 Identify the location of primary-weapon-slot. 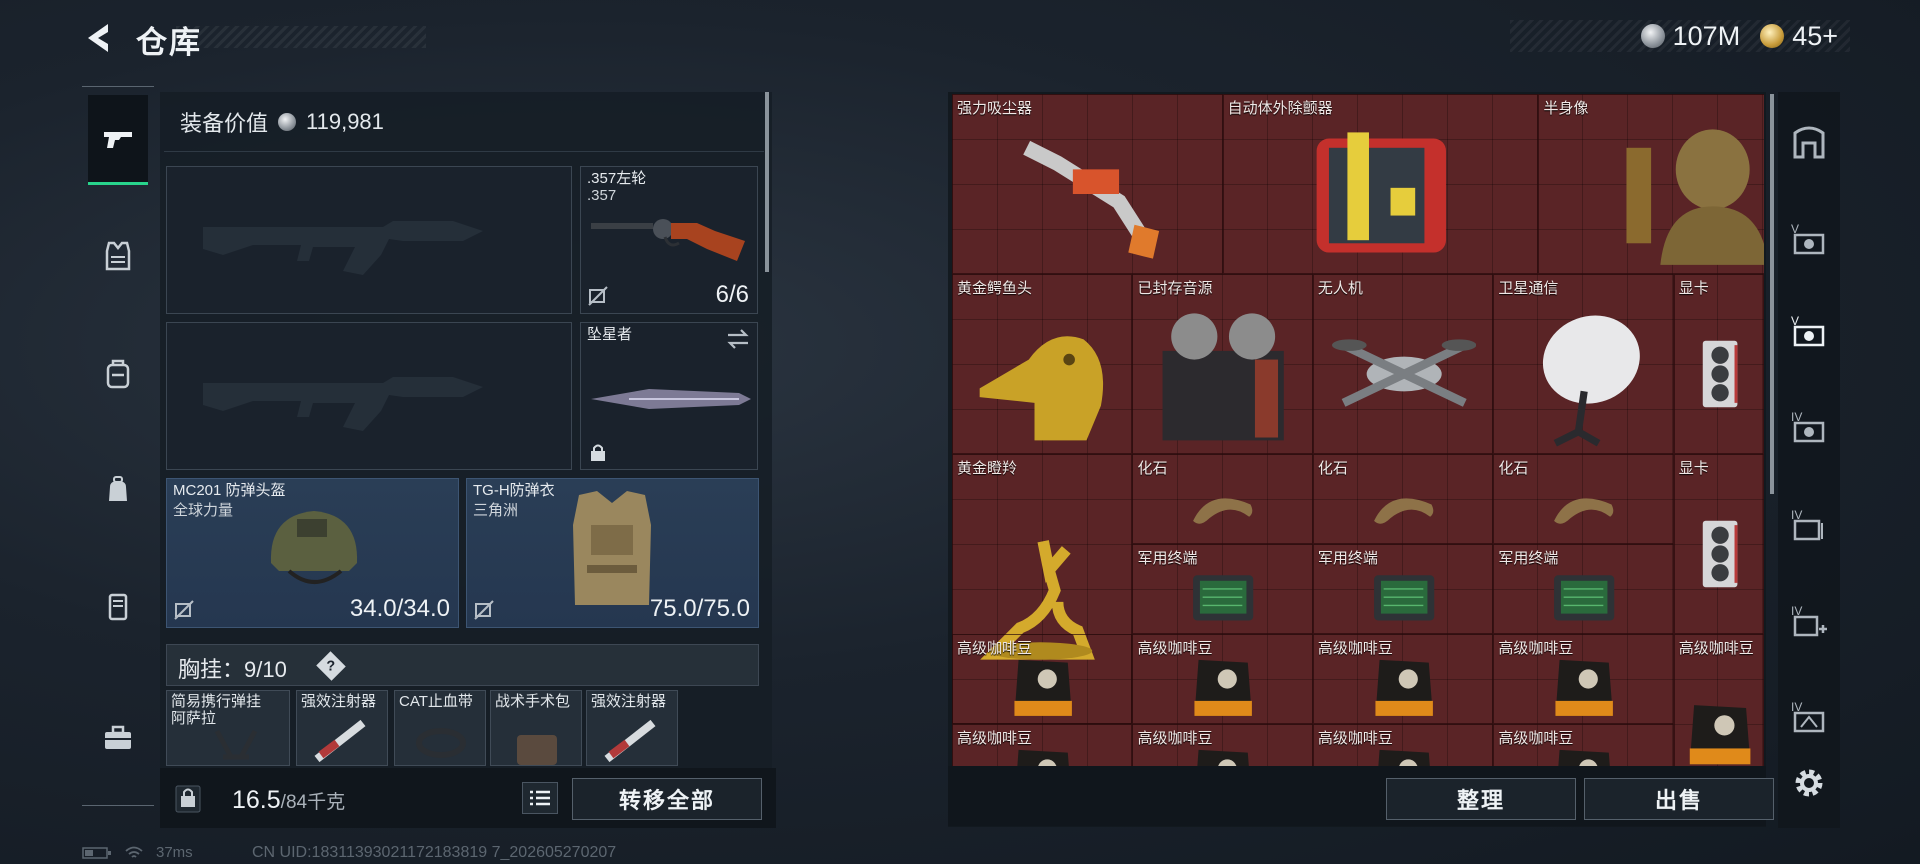
(369, 240).